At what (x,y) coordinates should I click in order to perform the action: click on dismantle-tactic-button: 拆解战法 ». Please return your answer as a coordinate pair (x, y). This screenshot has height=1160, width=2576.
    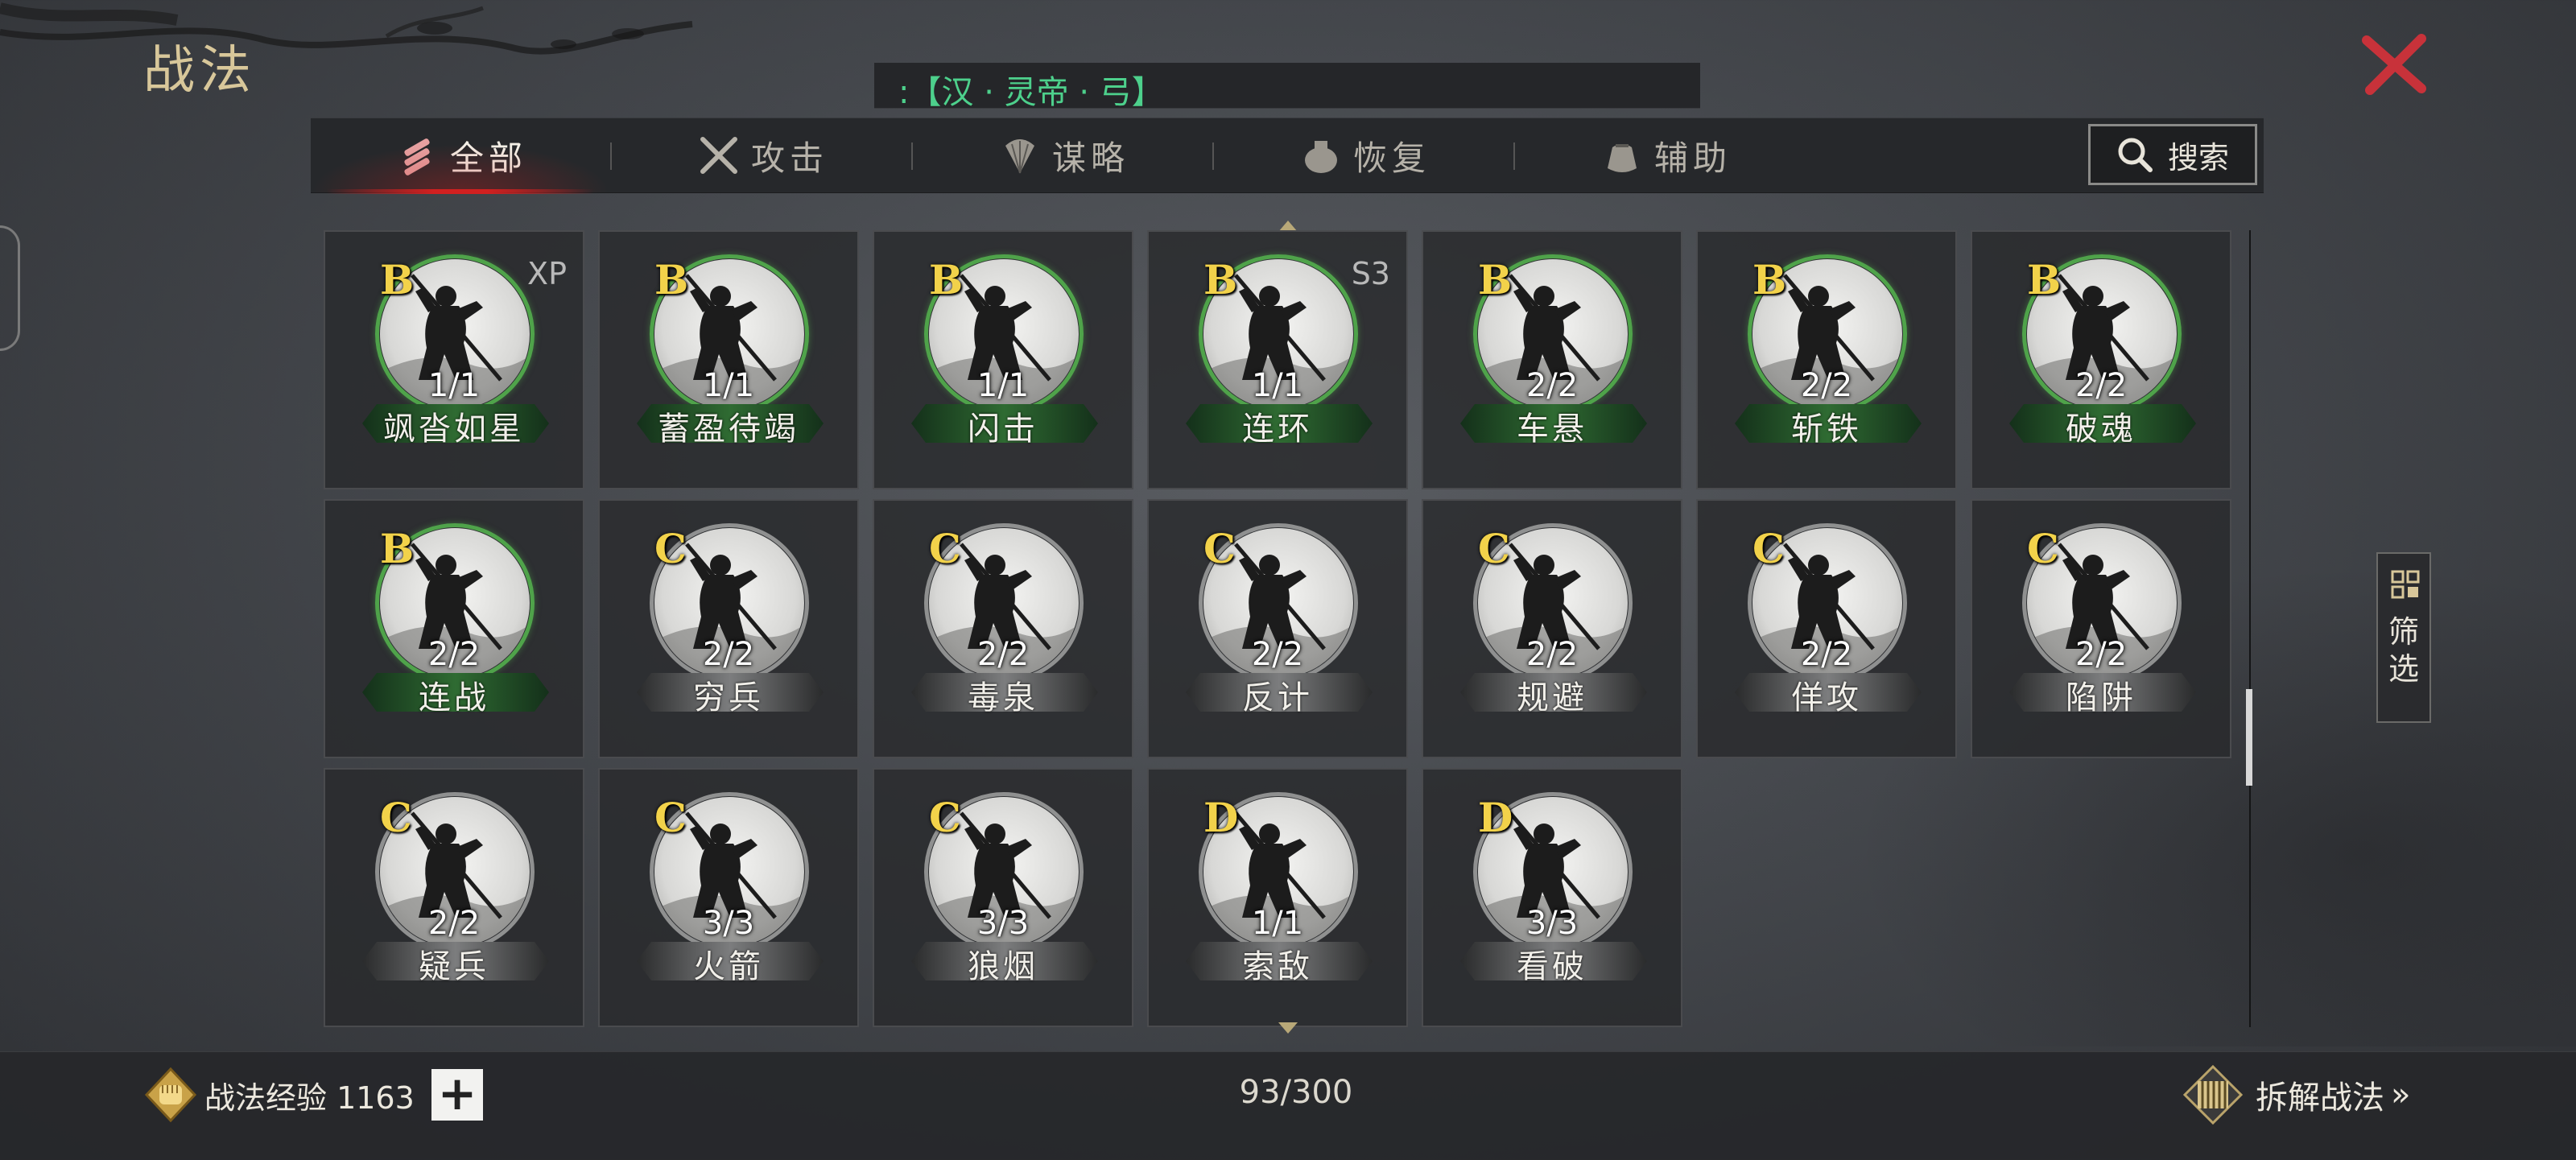
    Looking at the image, I should click on (2296, 1095).